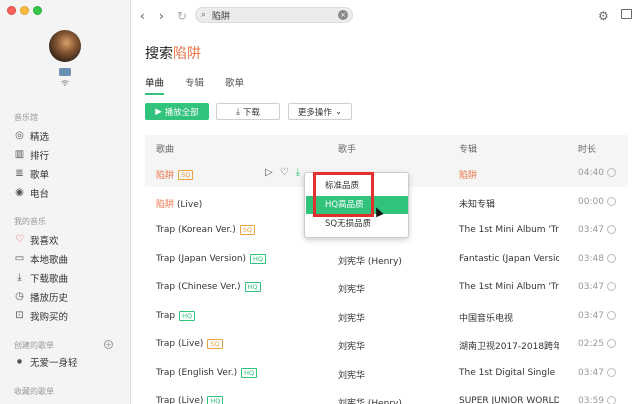 The image size is (640, 404). I want to click on wifi-icon, so click(65, 83).